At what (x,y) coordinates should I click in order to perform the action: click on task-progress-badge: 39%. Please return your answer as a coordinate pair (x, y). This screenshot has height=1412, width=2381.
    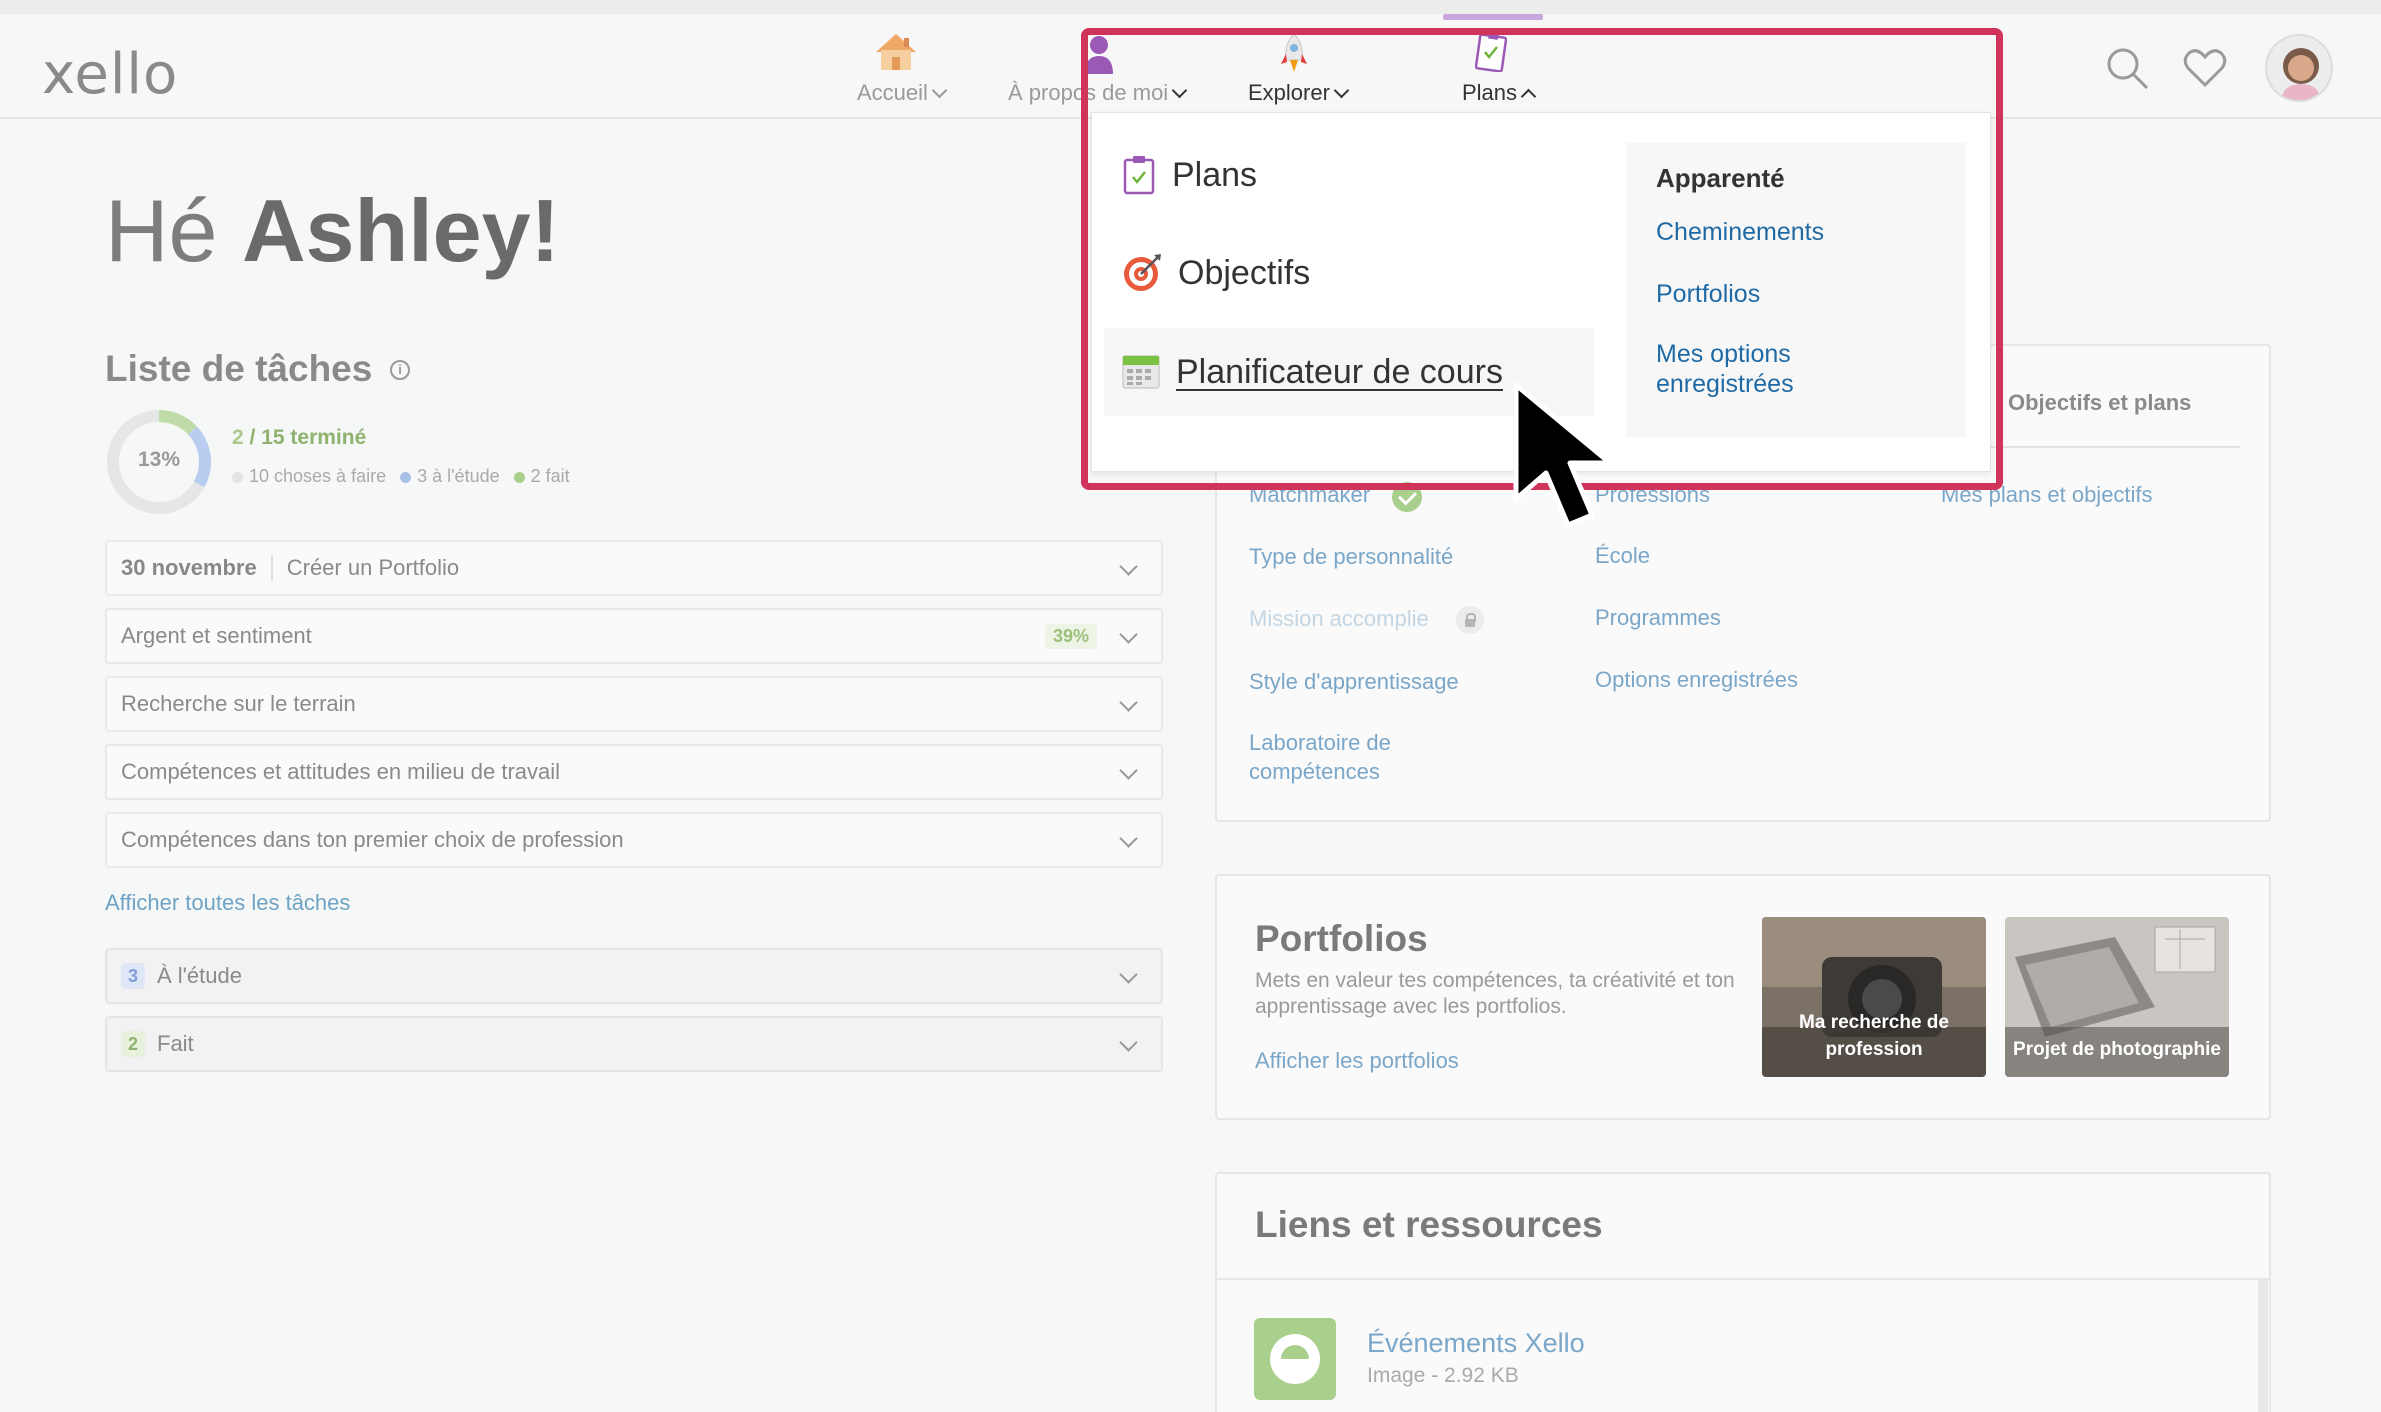
    Looking at the image, I should click on (1070, 636).